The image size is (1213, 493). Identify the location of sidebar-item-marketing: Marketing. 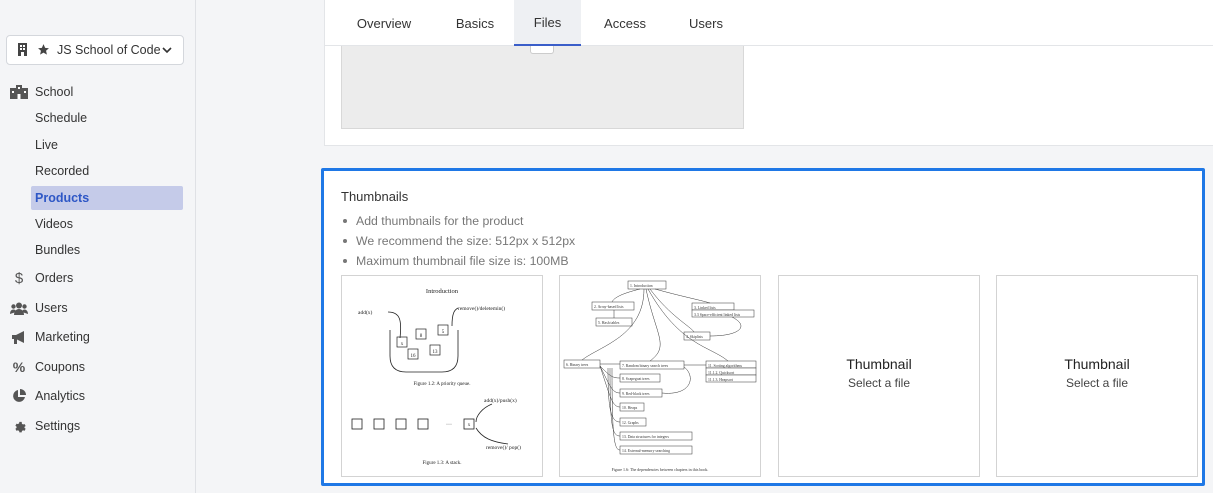
(50, 337).